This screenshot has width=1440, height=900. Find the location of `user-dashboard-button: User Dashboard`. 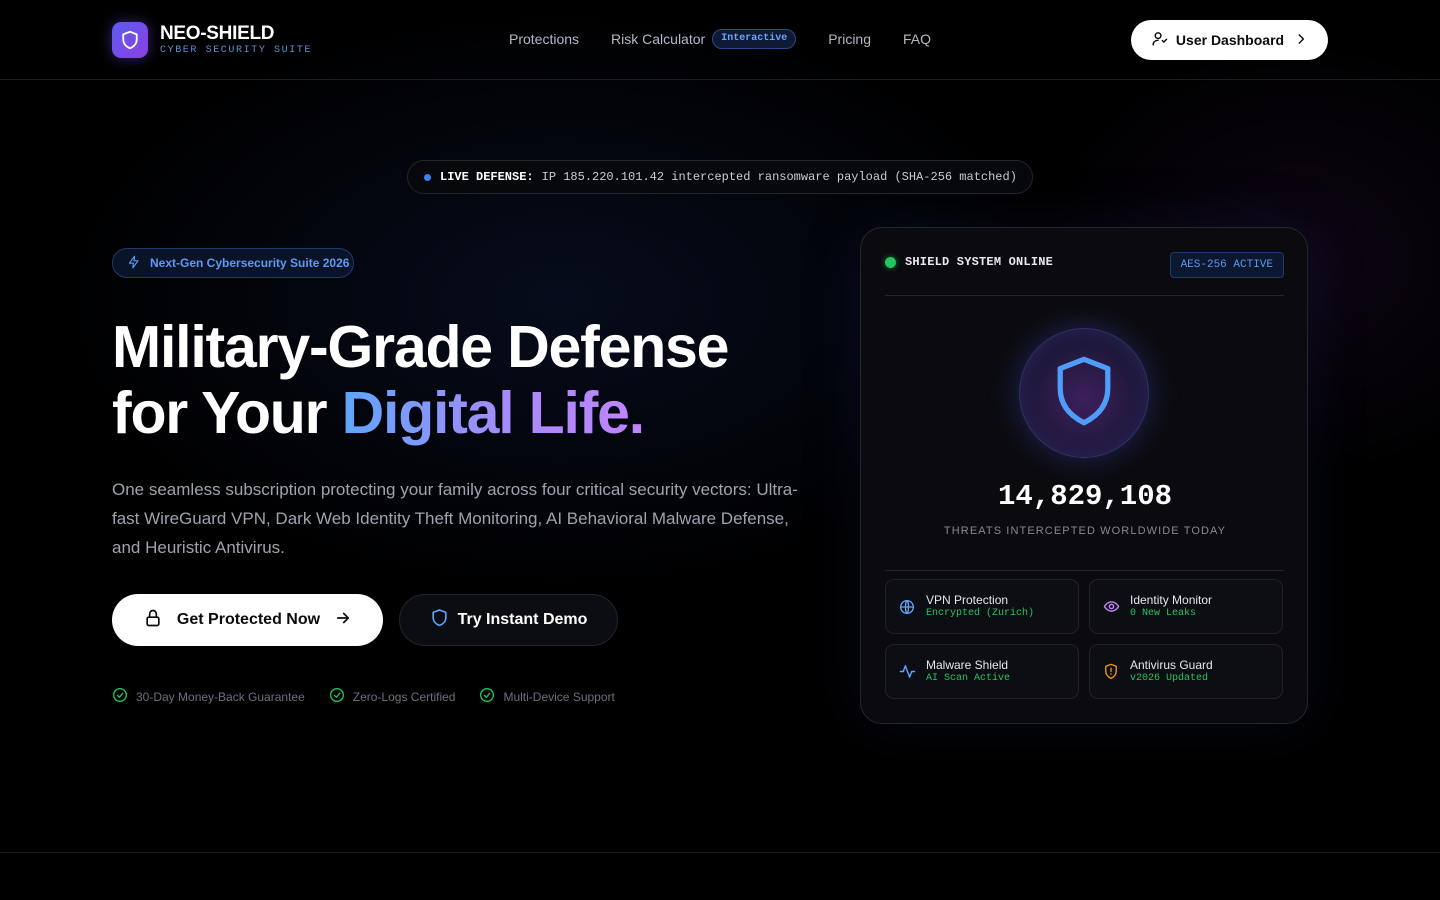

user-dashboard-button: User Dashboard is located at coordinates (1229, 40).